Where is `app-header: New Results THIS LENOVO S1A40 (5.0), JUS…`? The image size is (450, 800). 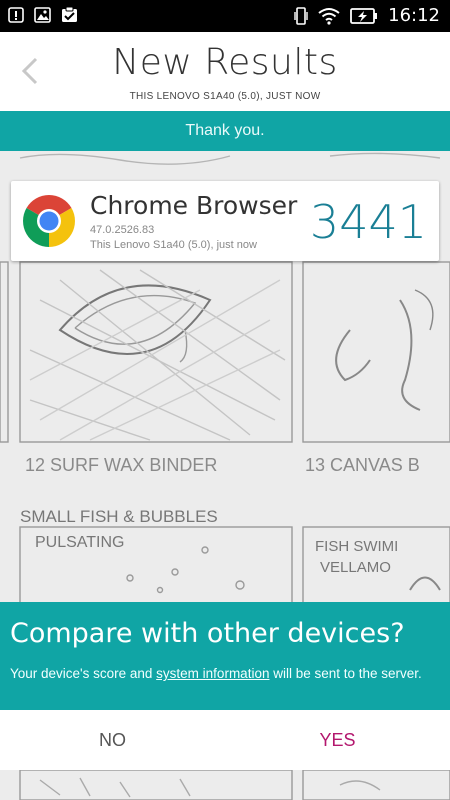
app-header: New Results THIS LENOVO S1A40 (5.0), JUS… is located at coordinates (225, 71).